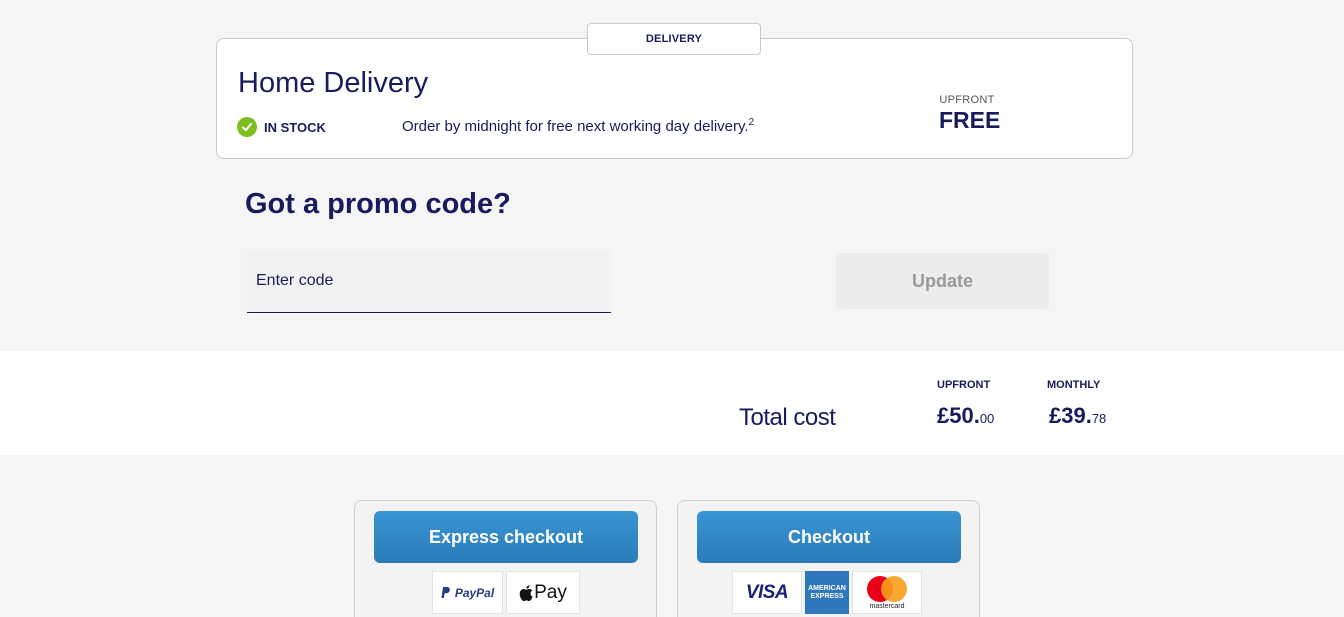  What do you see at coordinates (942, 281) in the screenshot?
I see `update-button: Update` at bounding box center [942, 281].